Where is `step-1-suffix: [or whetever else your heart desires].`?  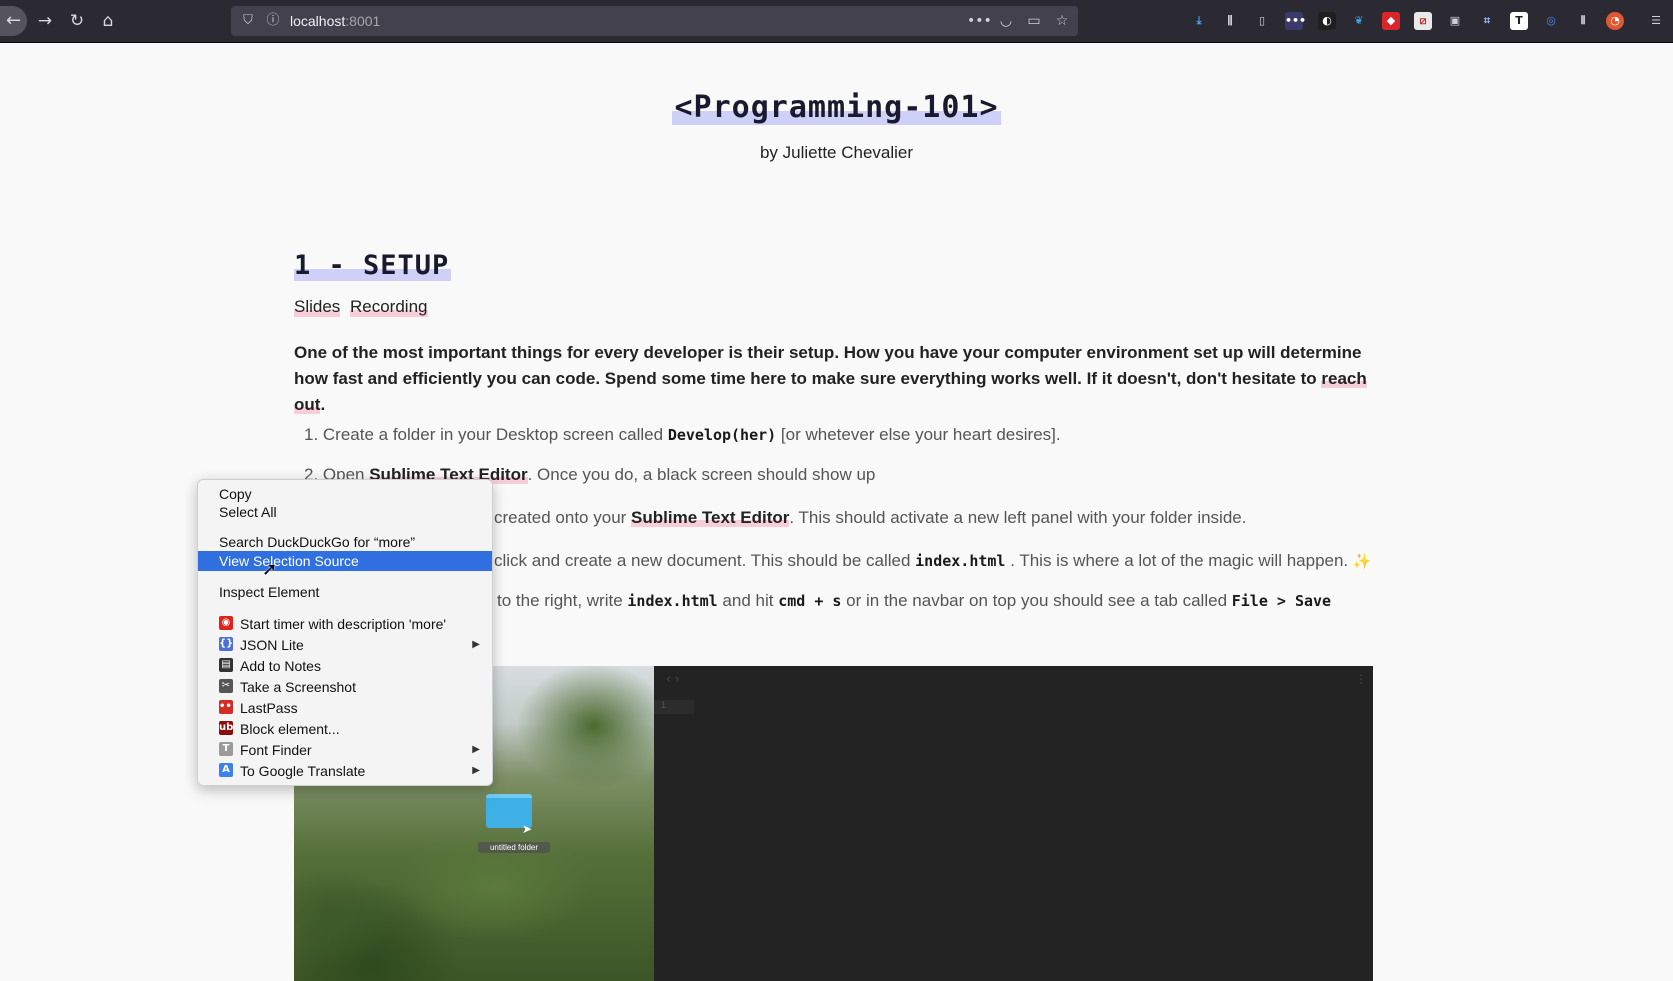 step-1-suffix: [or whetever else your heart desires]. is located at coordinates (918, 434).